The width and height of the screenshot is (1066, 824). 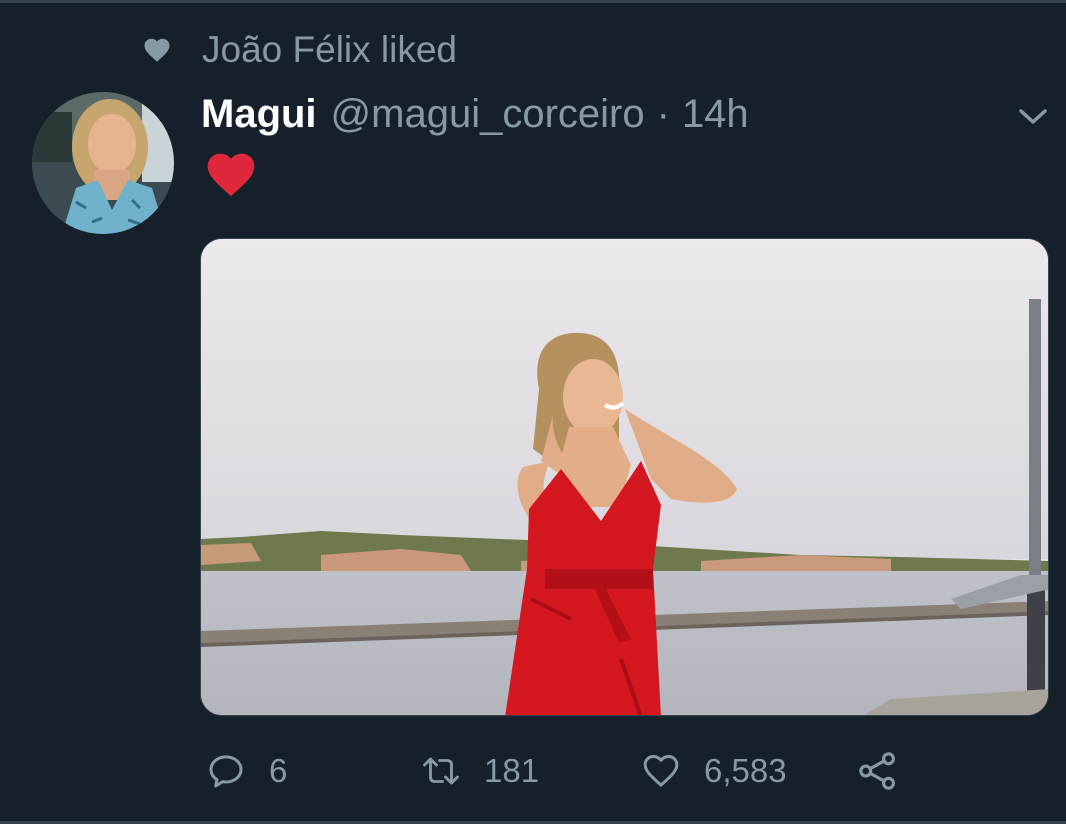 I want to click on retweet-count: 181, so click(x=512, y=770).